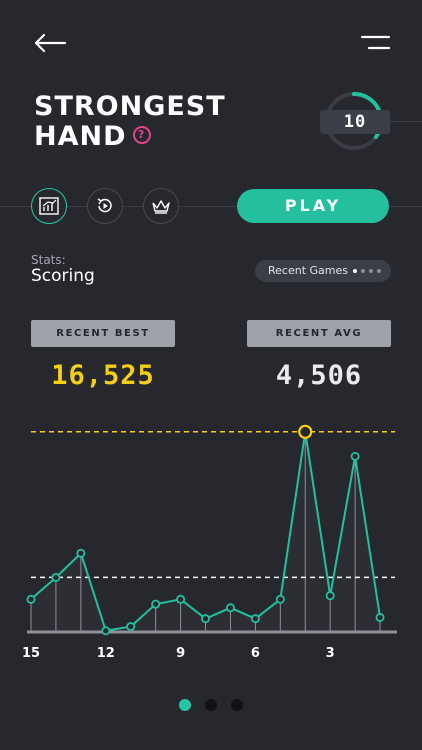 Image resolution: width=422 pixels, height=750 pixels. Describe the element at coordinates (313, 206) in the screenshot. I see `play-button: PLAY` at that location.